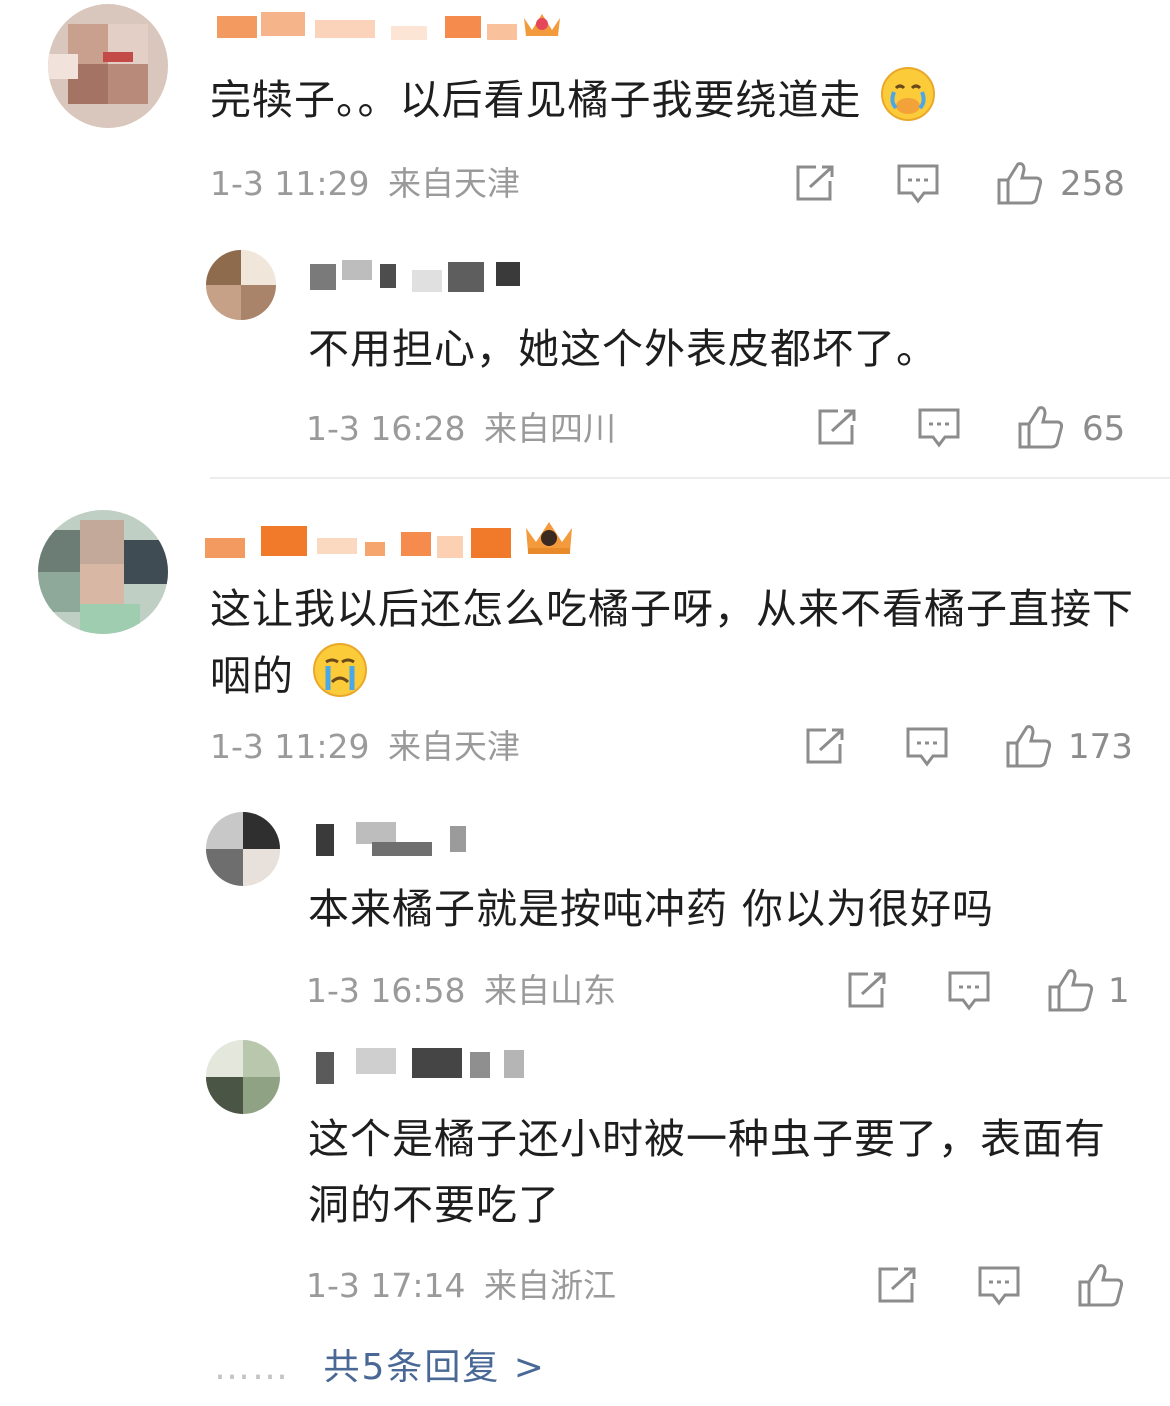  Describe the element at coordinates (550, 428) in the screenshot. I see `location: 来自四川` at that location.